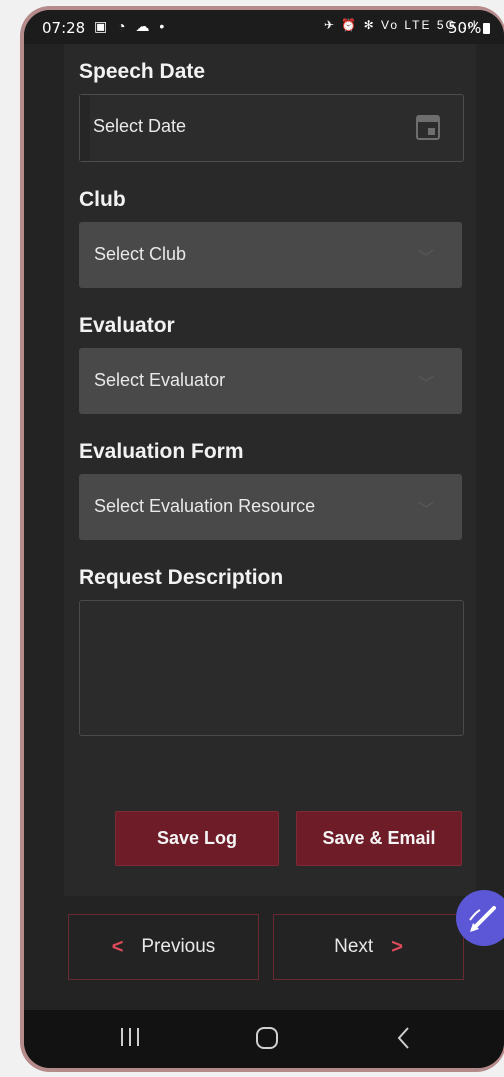  What do you see at coordinates (197, 838) in the screenshot?
I see `save-log-button: Save Log` at bounding box center [197, 838].